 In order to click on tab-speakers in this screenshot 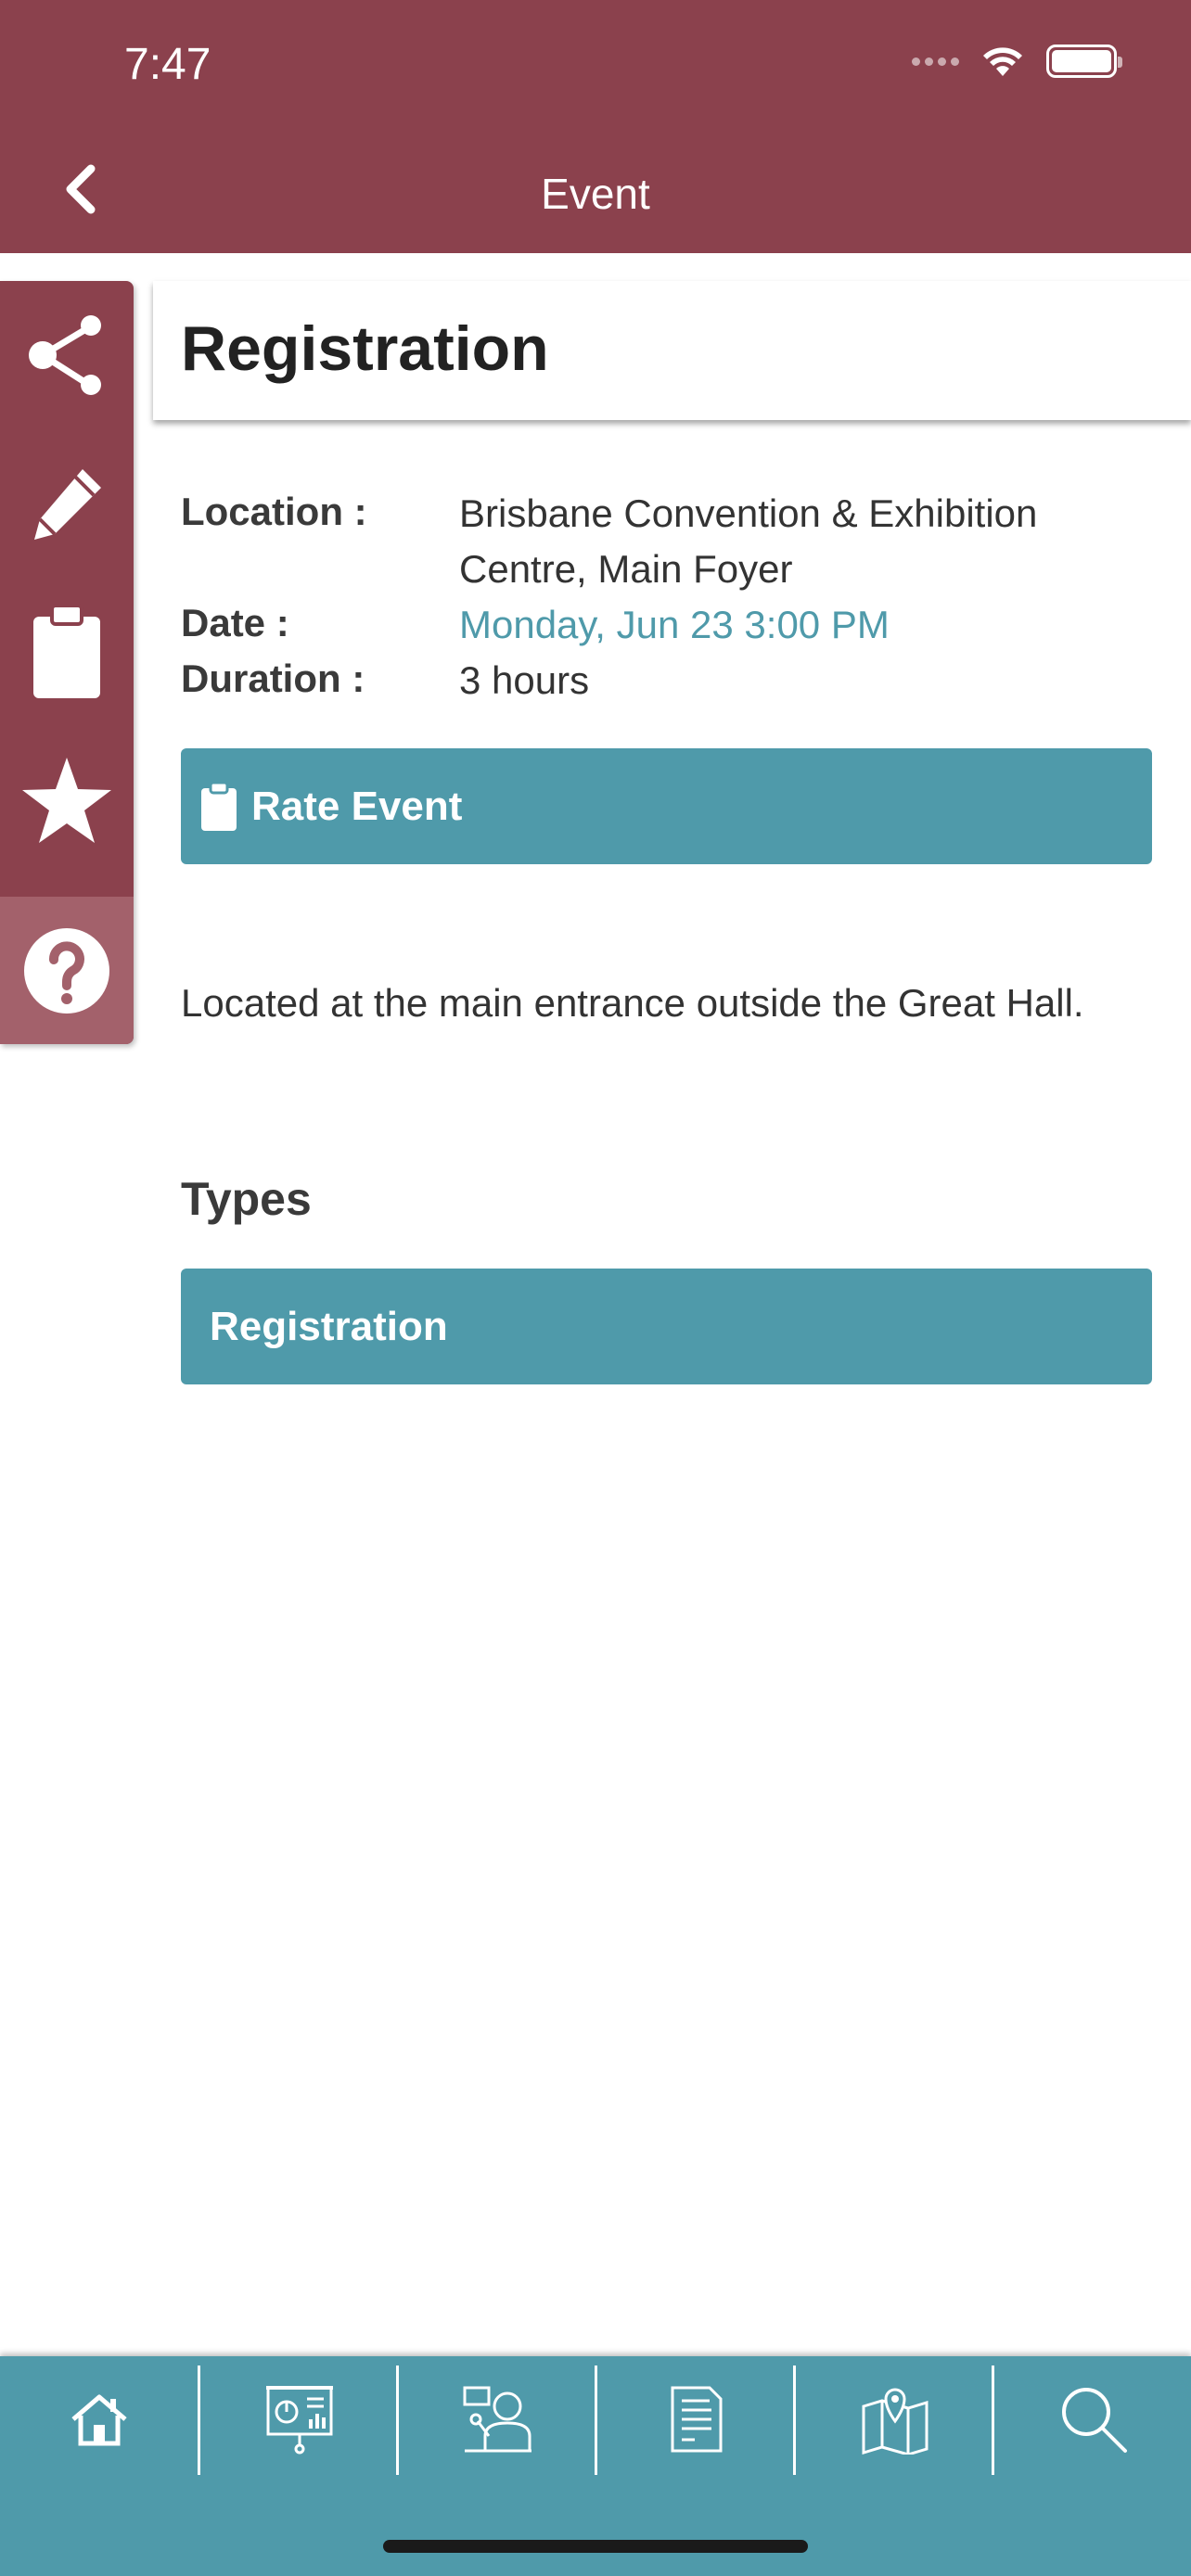, I will do `click(497, 2419)`.